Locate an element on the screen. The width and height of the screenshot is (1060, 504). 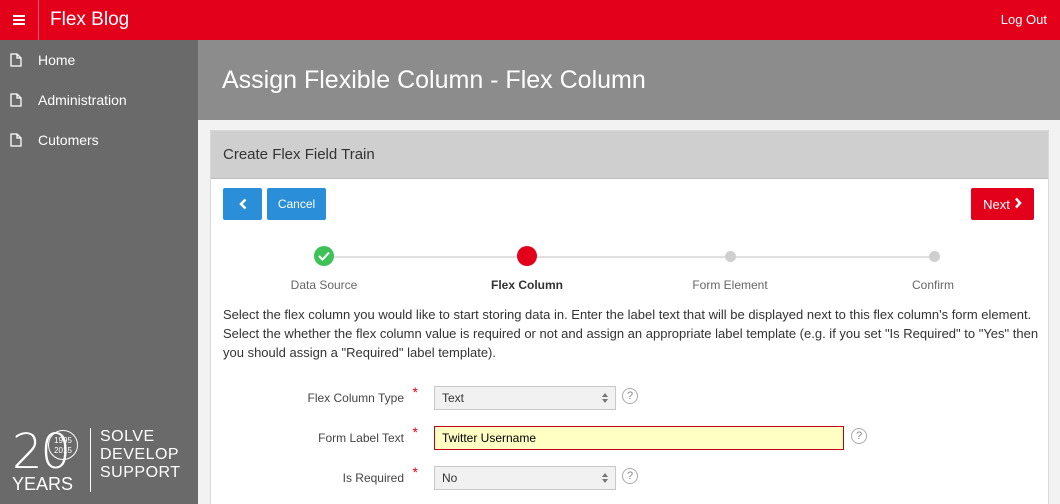
sidebar-item-customers: Cutomers is located at coordinates (99, 140).